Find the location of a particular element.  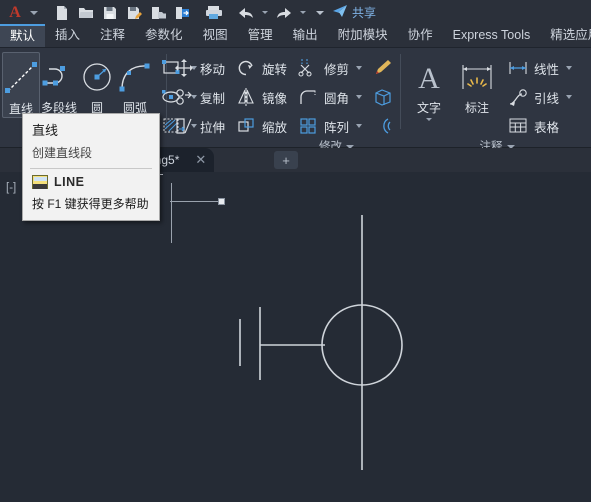

offset-button is located at coordinates (383, 126).